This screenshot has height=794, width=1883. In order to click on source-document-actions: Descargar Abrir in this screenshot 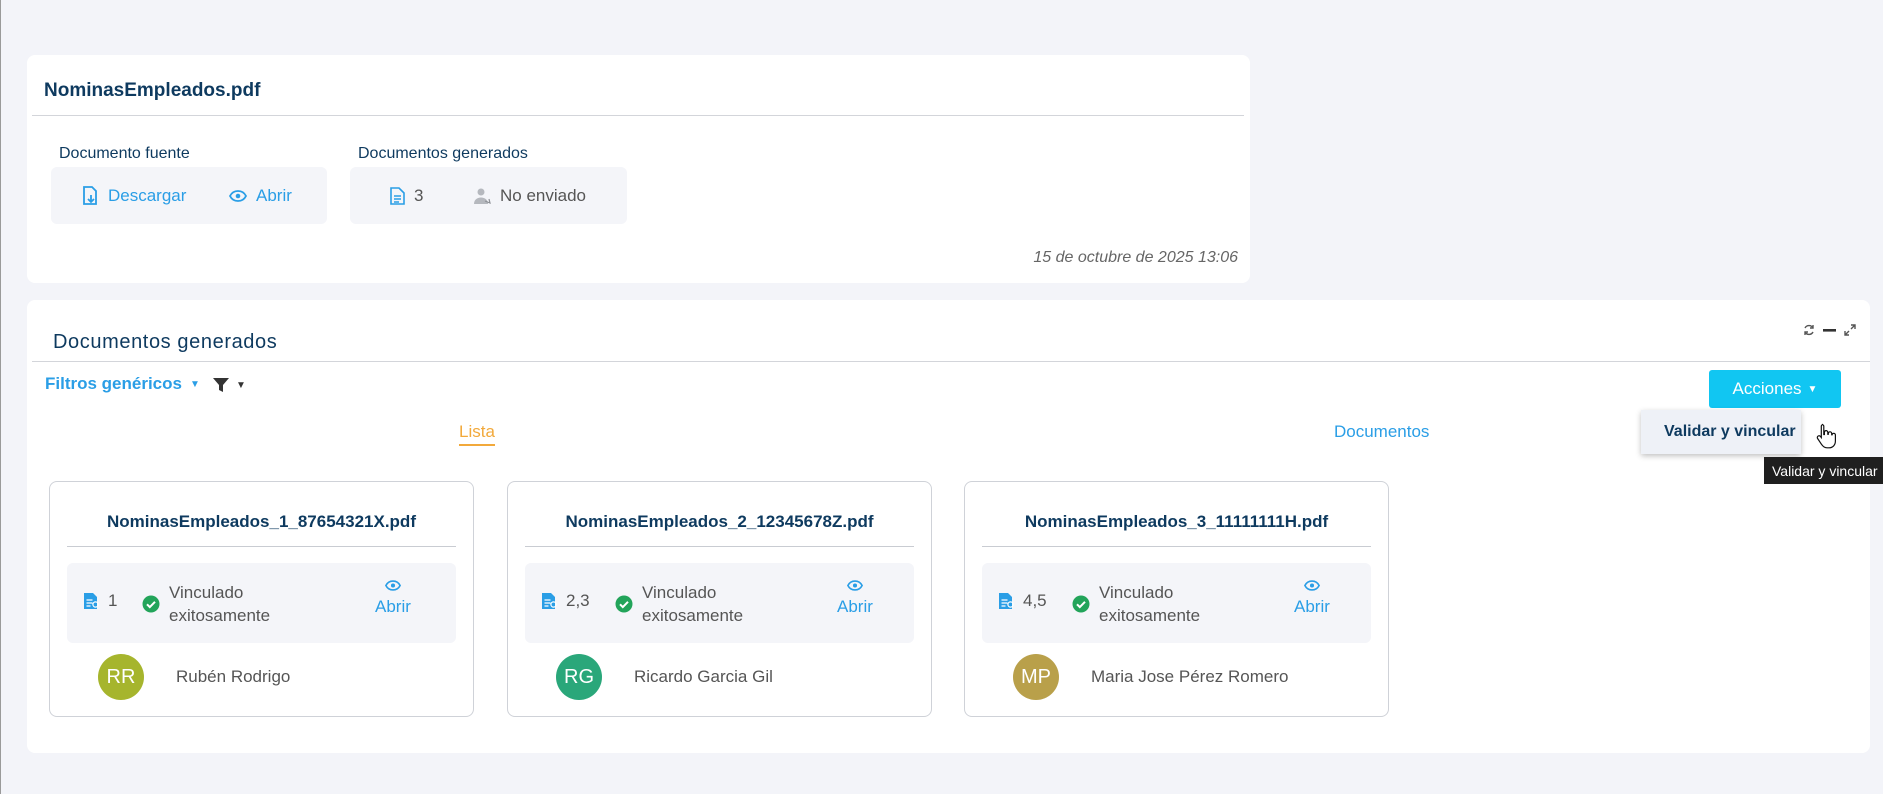, I will do `click(189, 195)`.